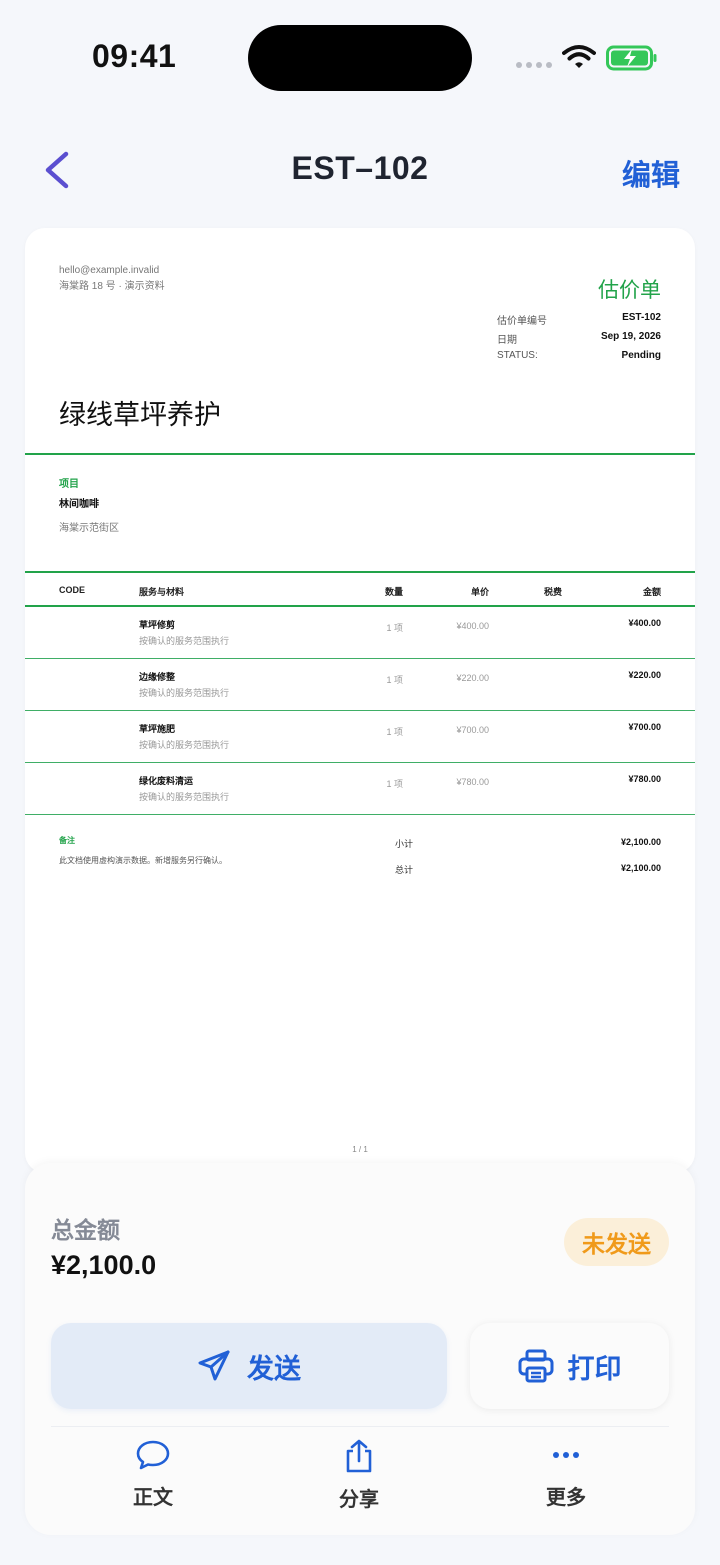 The width and height of the screenshot is (720, 1565). Describe the element at coordinates (534, 65) in the screenshot. I see `cellular-signal-icon` at that location.